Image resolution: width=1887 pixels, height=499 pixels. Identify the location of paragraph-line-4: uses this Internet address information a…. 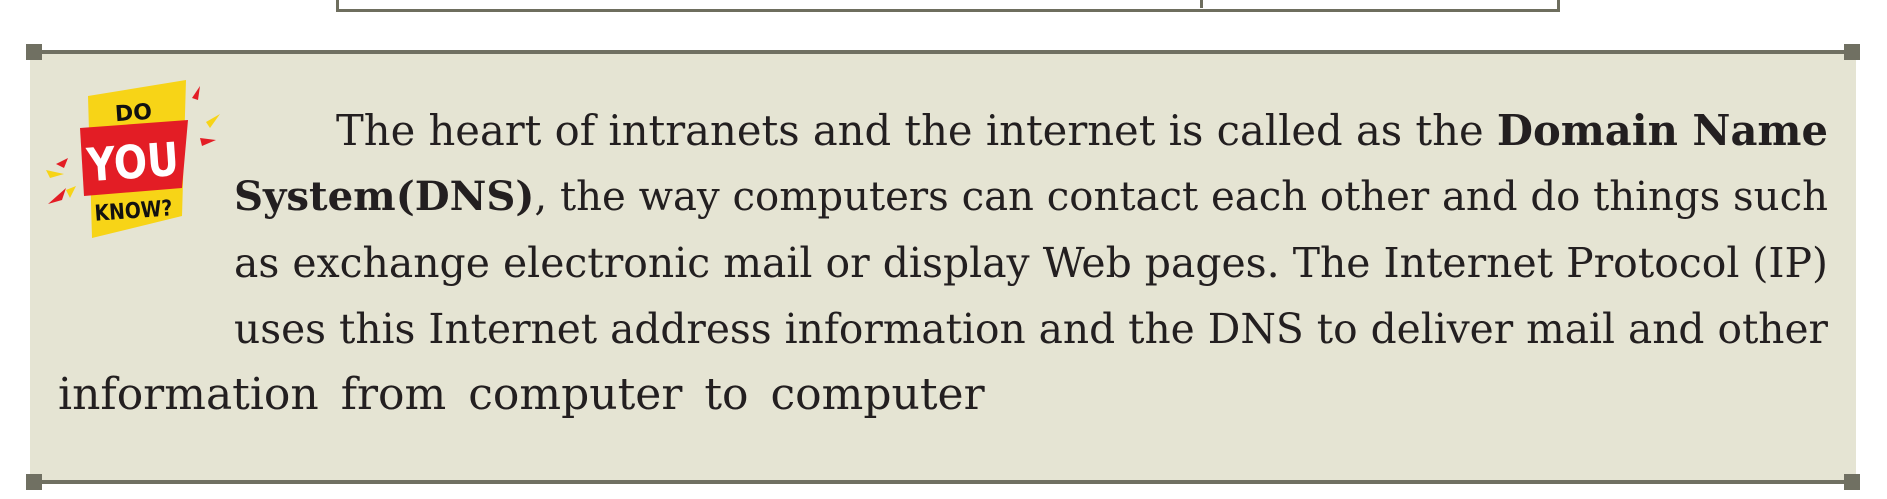
(1031, 329).